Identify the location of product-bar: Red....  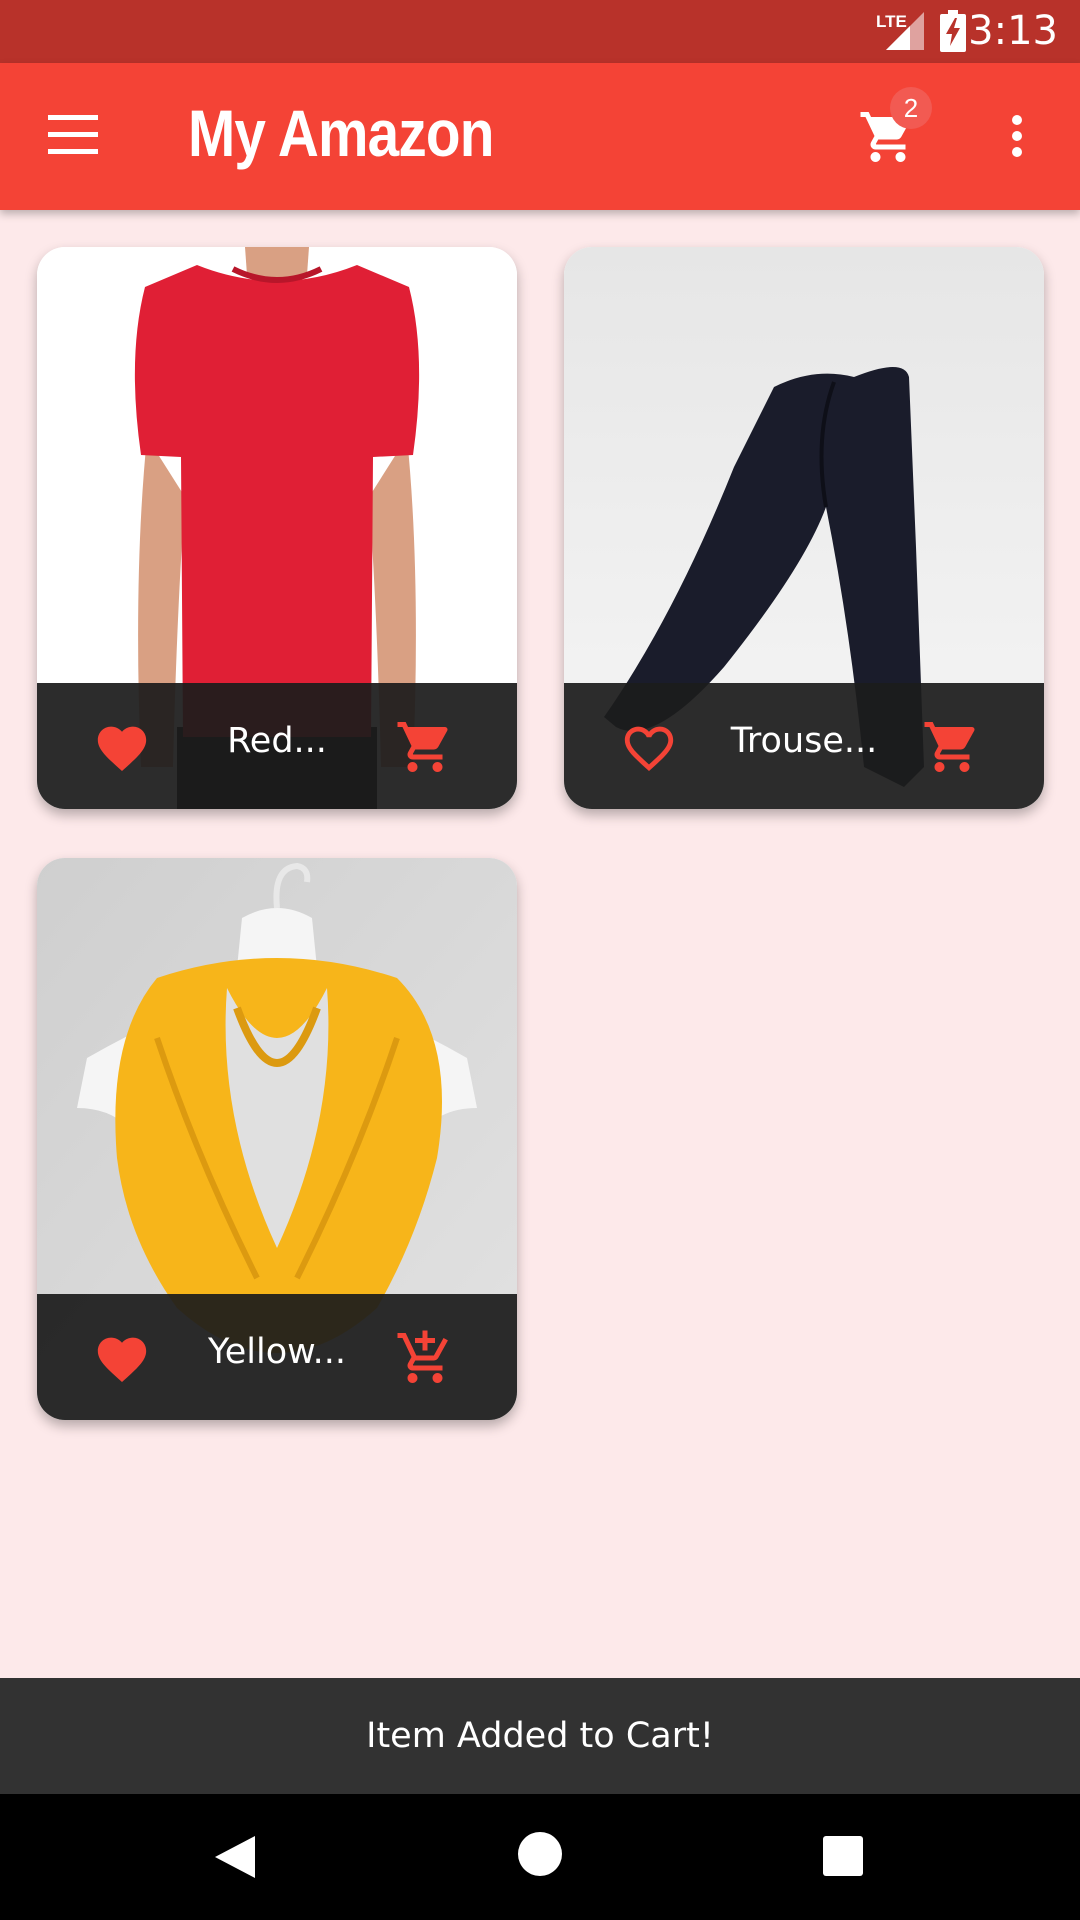
(277, 746).